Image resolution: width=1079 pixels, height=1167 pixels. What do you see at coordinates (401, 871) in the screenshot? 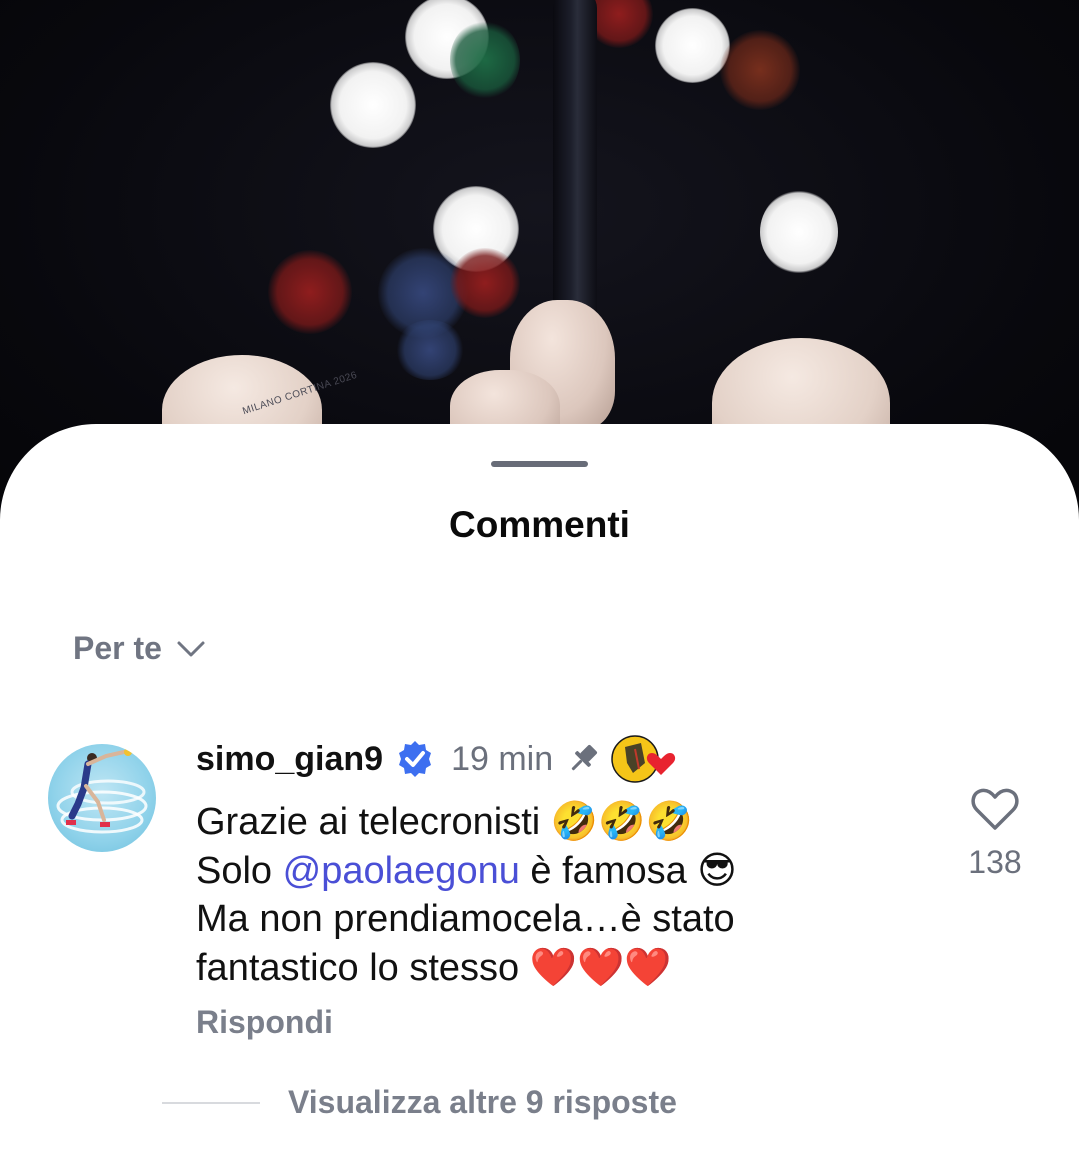
I see `mention-link: @paolaegonu` at bounding box center [401, 871].